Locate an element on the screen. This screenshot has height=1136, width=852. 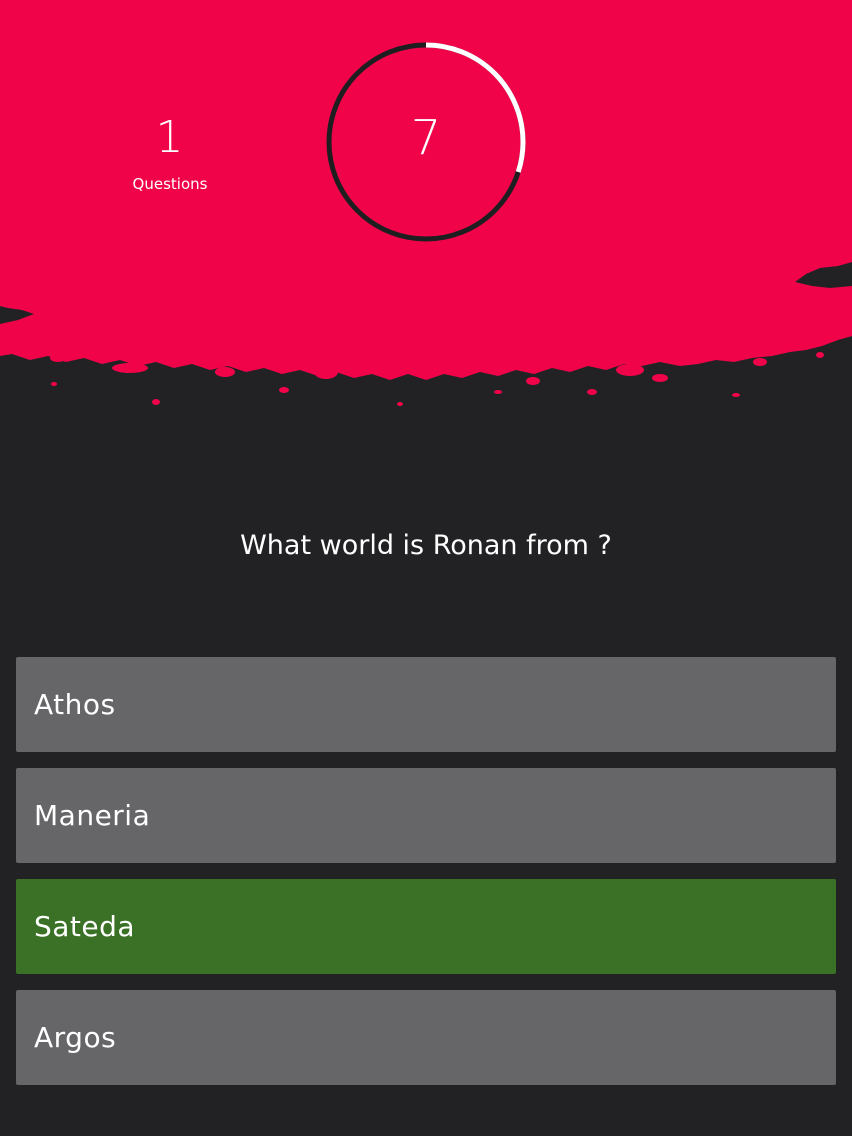
question-counter: 1 Questions is located at coordinates (170, 152).